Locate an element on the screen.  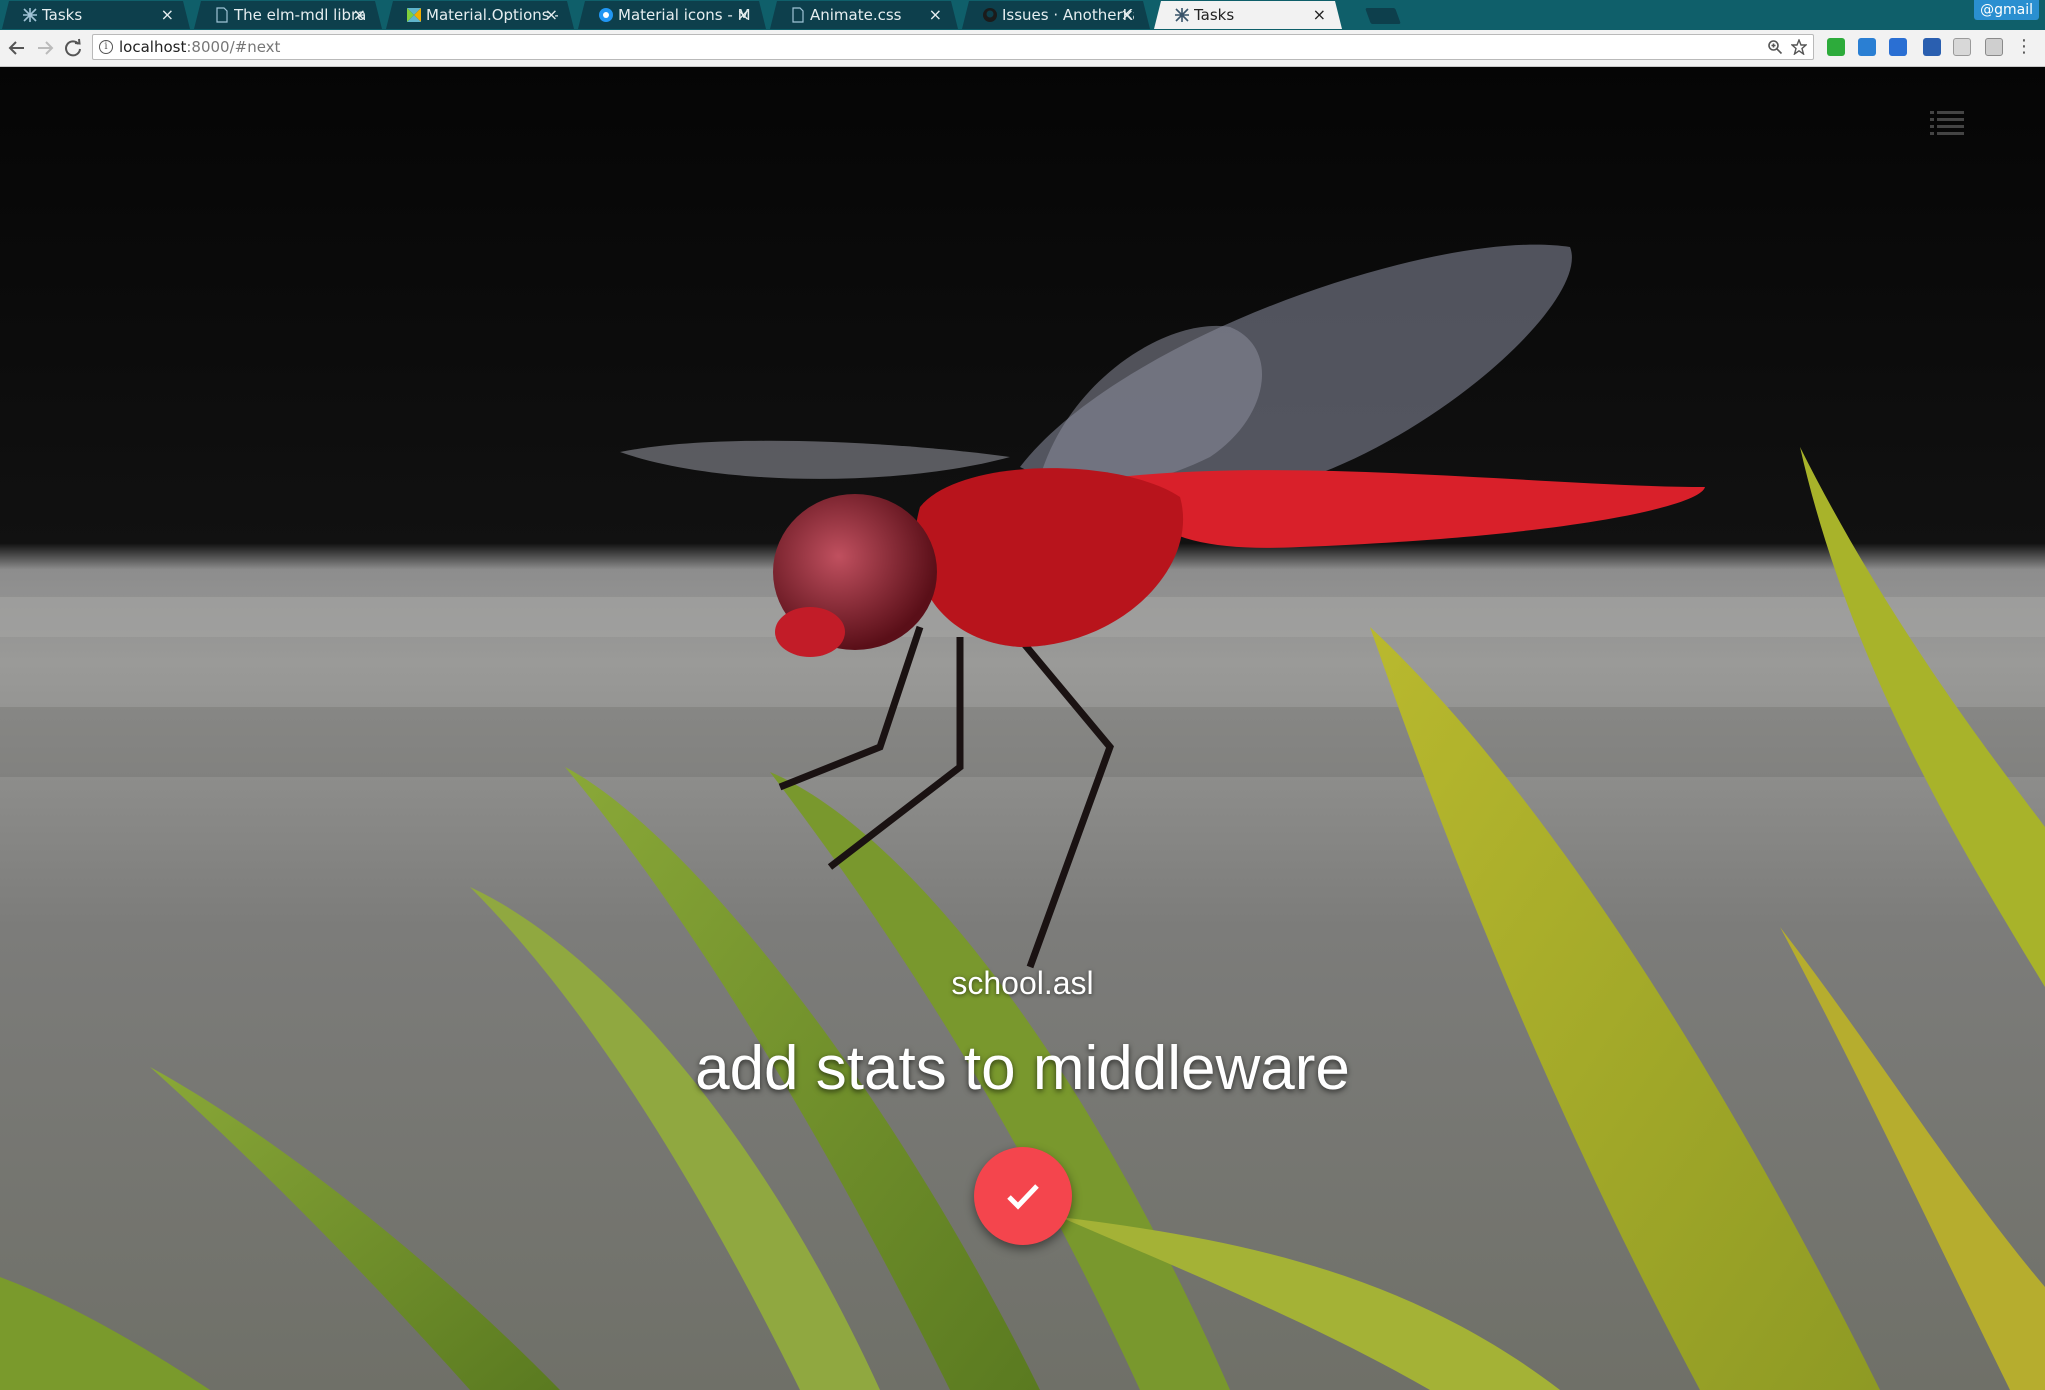
mail-extension-icon is located at coordinates (1867, 47).